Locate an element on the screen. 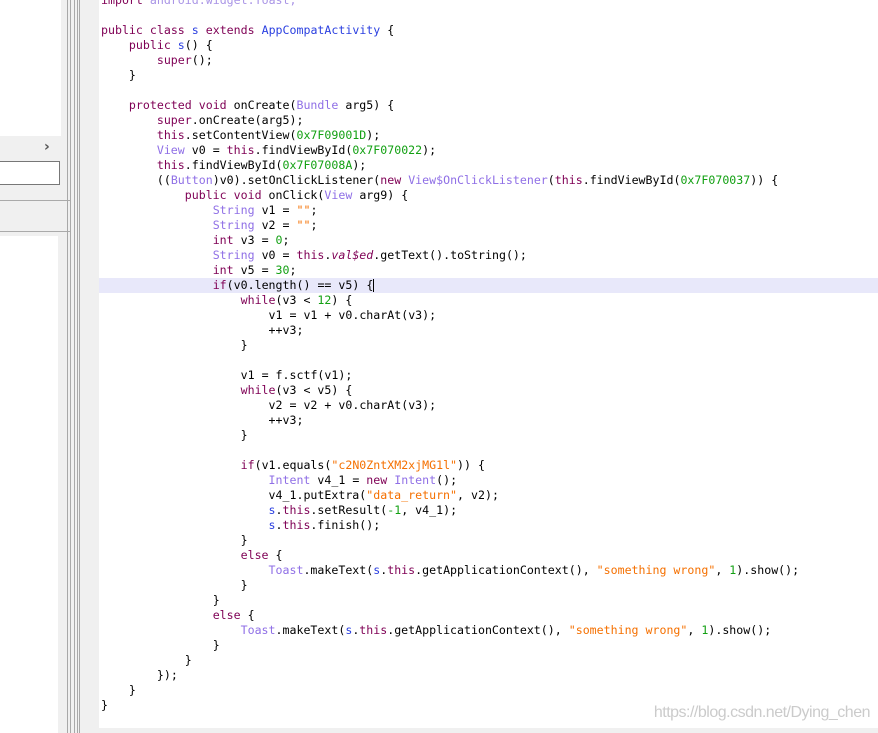 The height and width of the screenshot is (733, 878). code-line: int v5 = 30; is located at coordinates (488, 270).